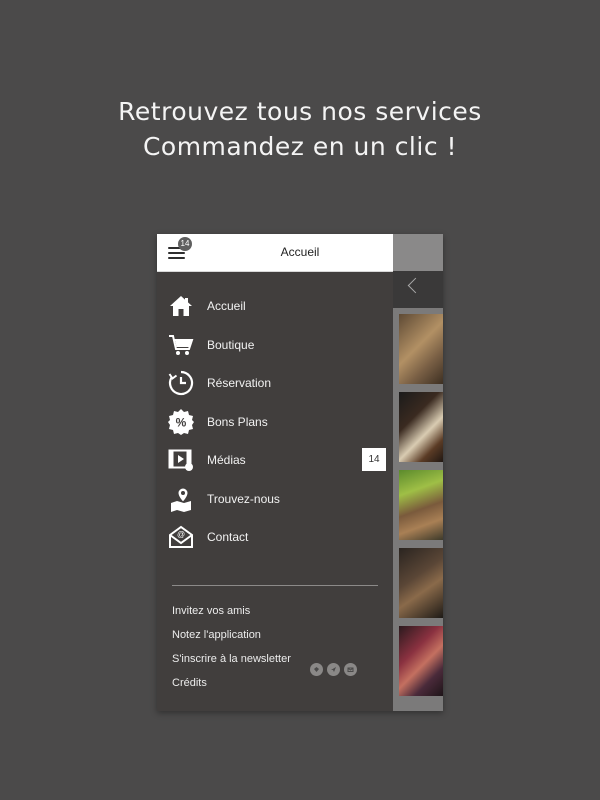 This screenshot has height=800, width=600. Describe the element at coordinates (275, 345) in the screenshot. I see `menu-item-boutique: Boutique` at that location.